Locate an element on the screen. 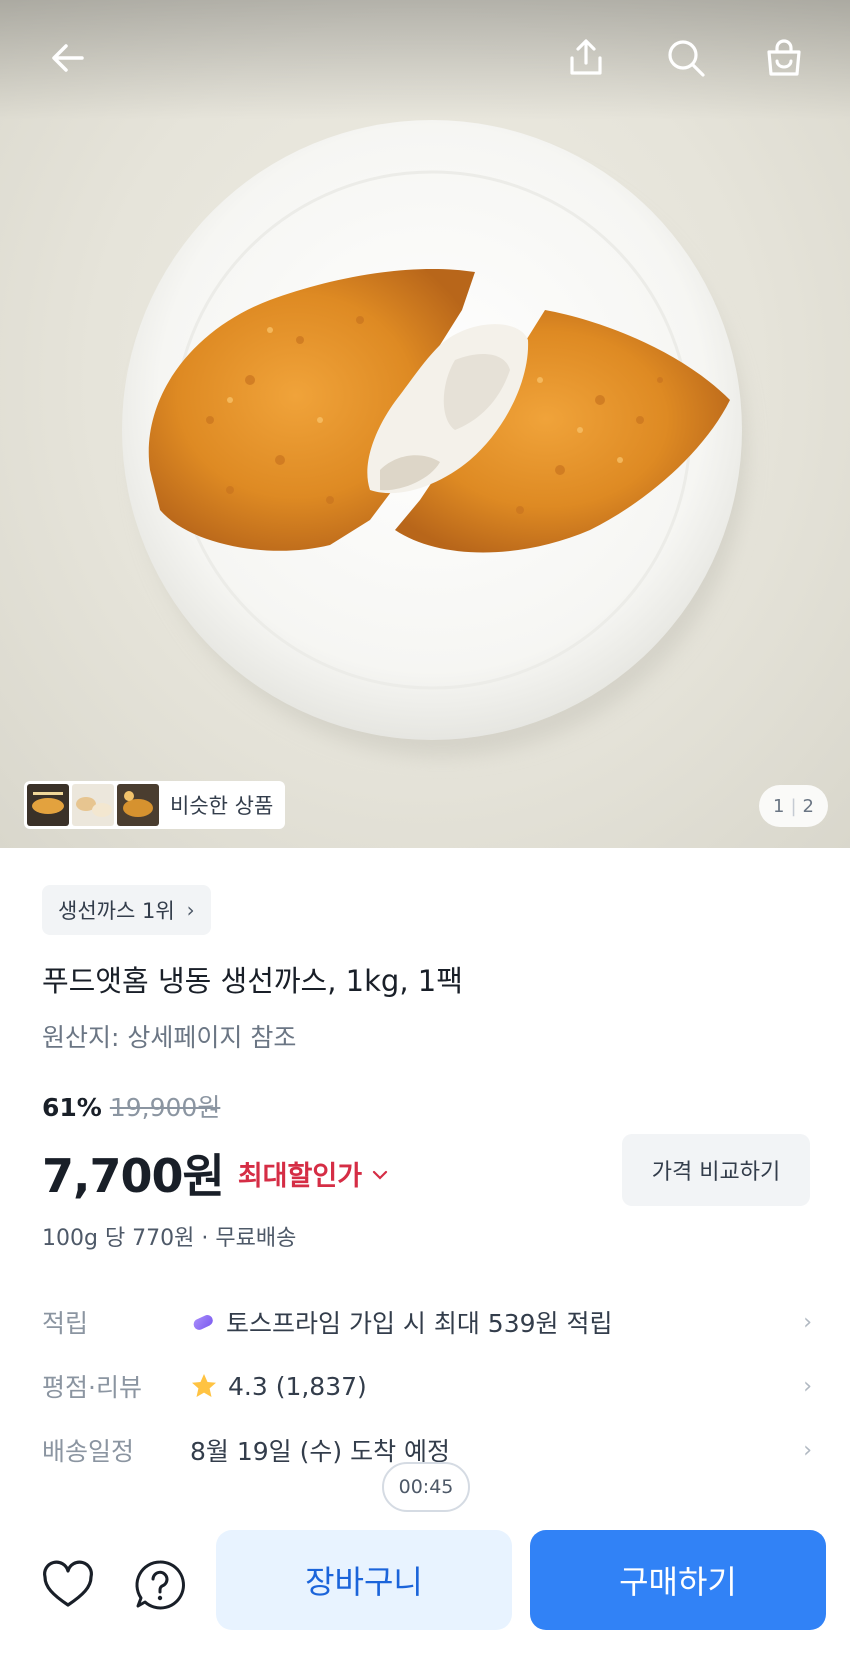 This screenshot has width=850, height=1667. search-icon is located at coordinates (686, 58).